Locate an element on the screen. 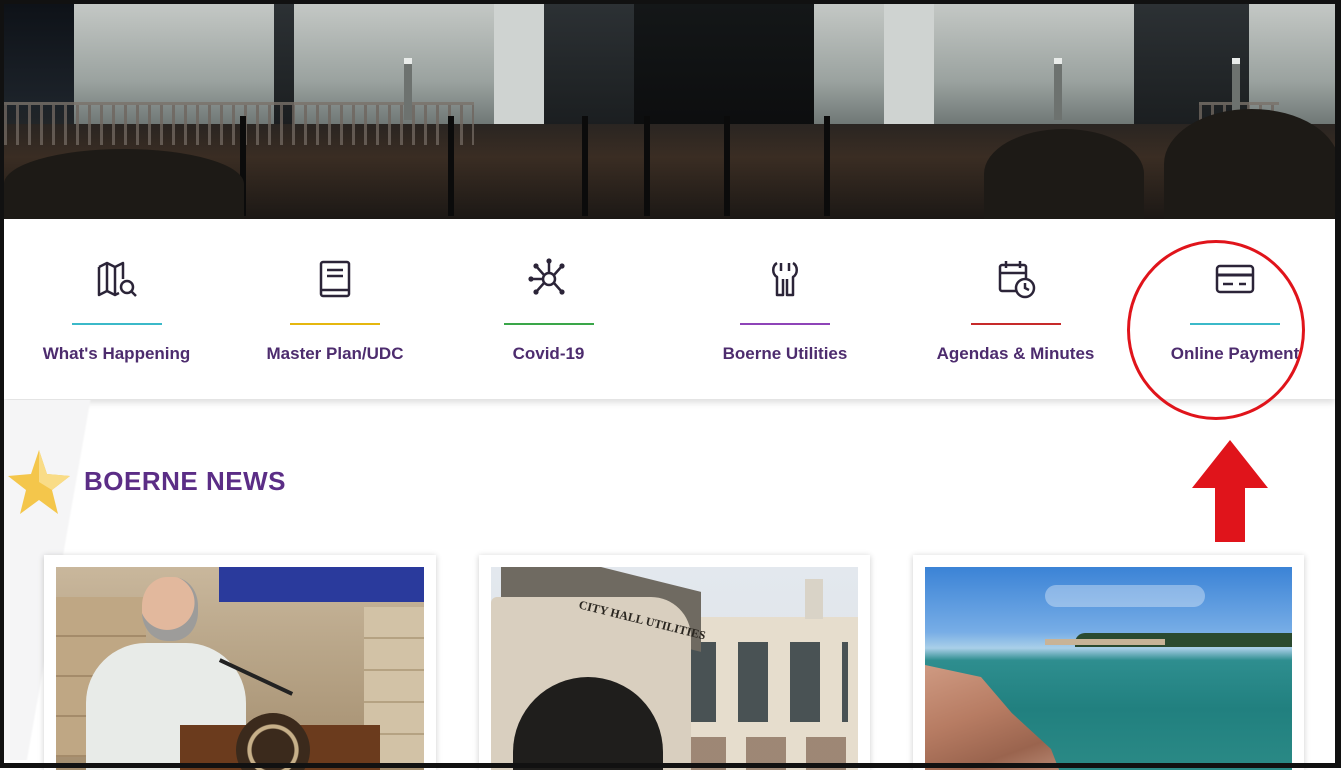 This screenshot has width=1341, height=770. quick-link-covid-19: Covid-19 is located at coordinates (548, 309).